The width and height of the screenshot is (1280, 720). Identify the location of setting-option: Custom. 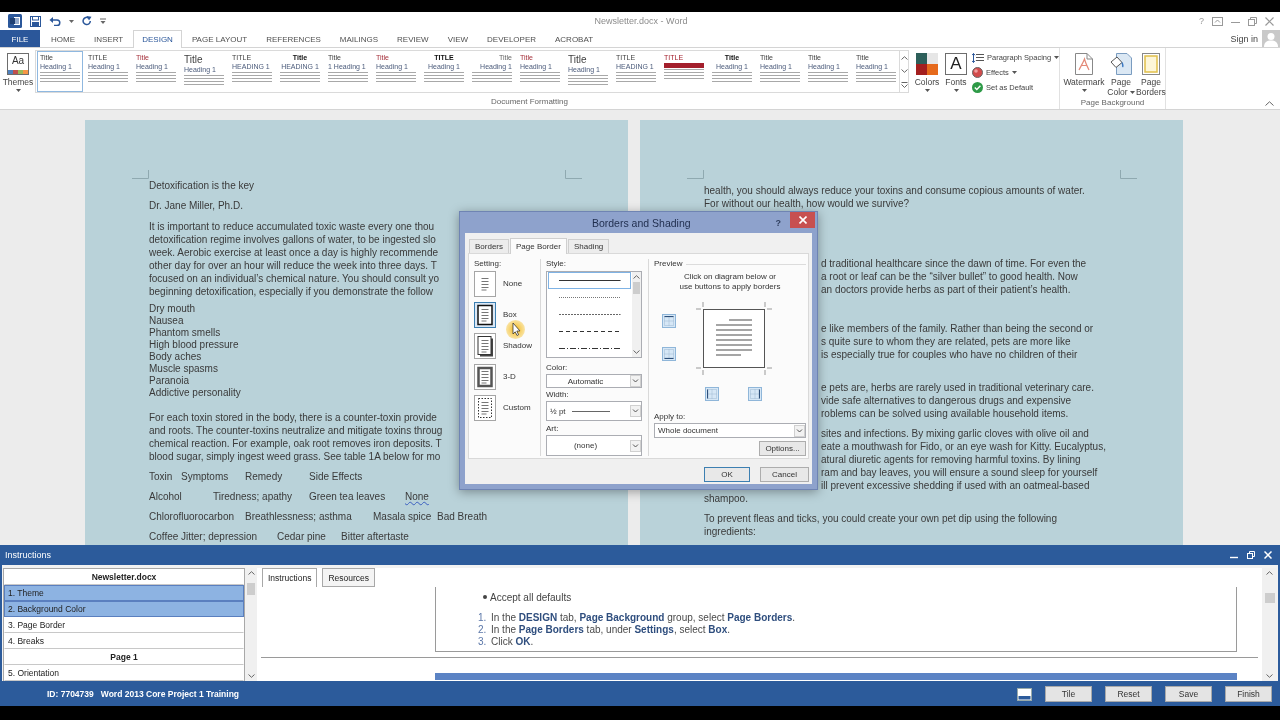
(502, 408).